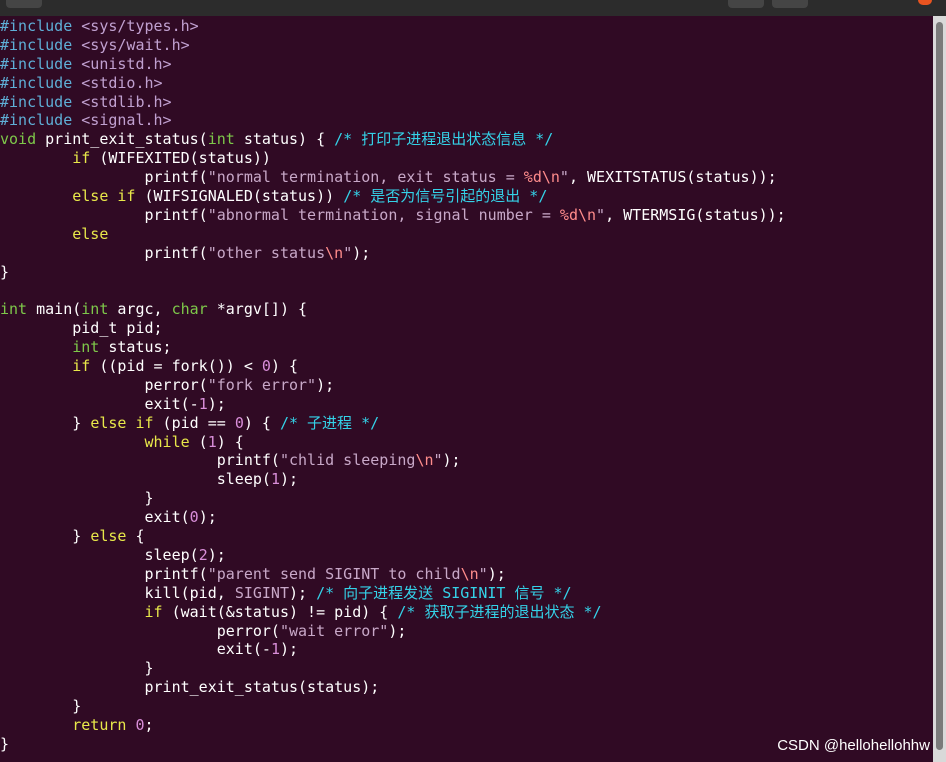 The height and width of the screenshot is (762, 946). What do you see at coordinates (925, 2) in the screenshot?
I see `close-button` at bounding box center [925, 2].